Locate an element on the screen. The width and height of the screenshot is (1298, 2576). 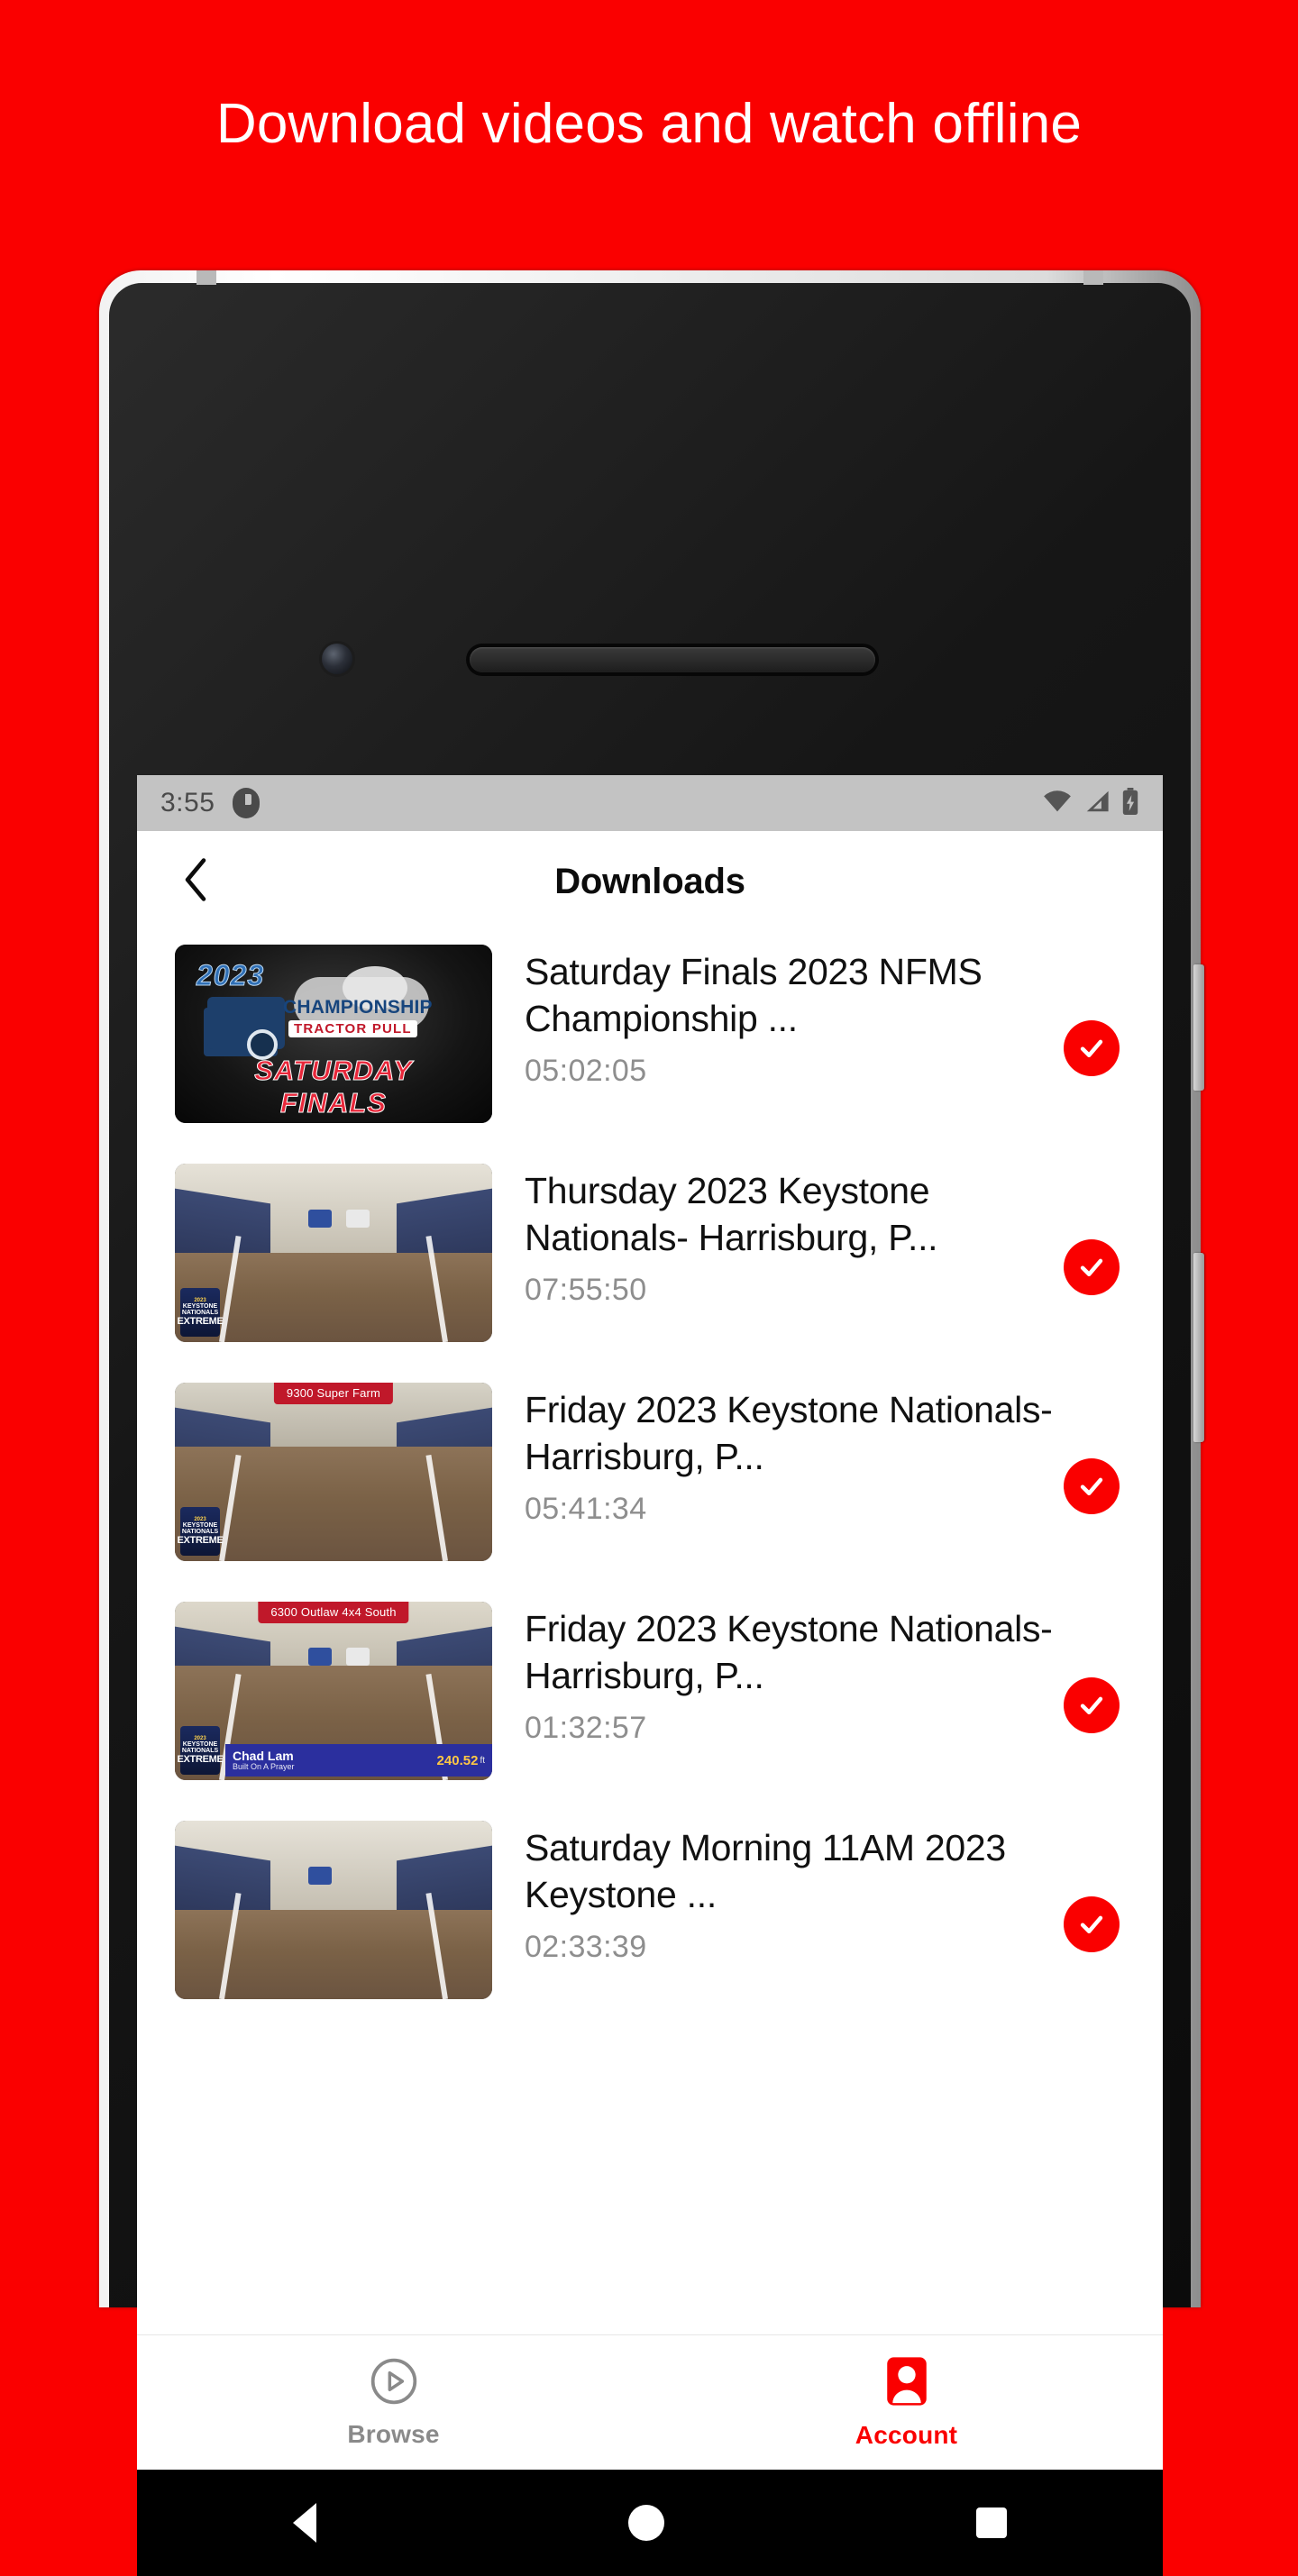
video-thumbnail is located at coordinates (333, 1910).